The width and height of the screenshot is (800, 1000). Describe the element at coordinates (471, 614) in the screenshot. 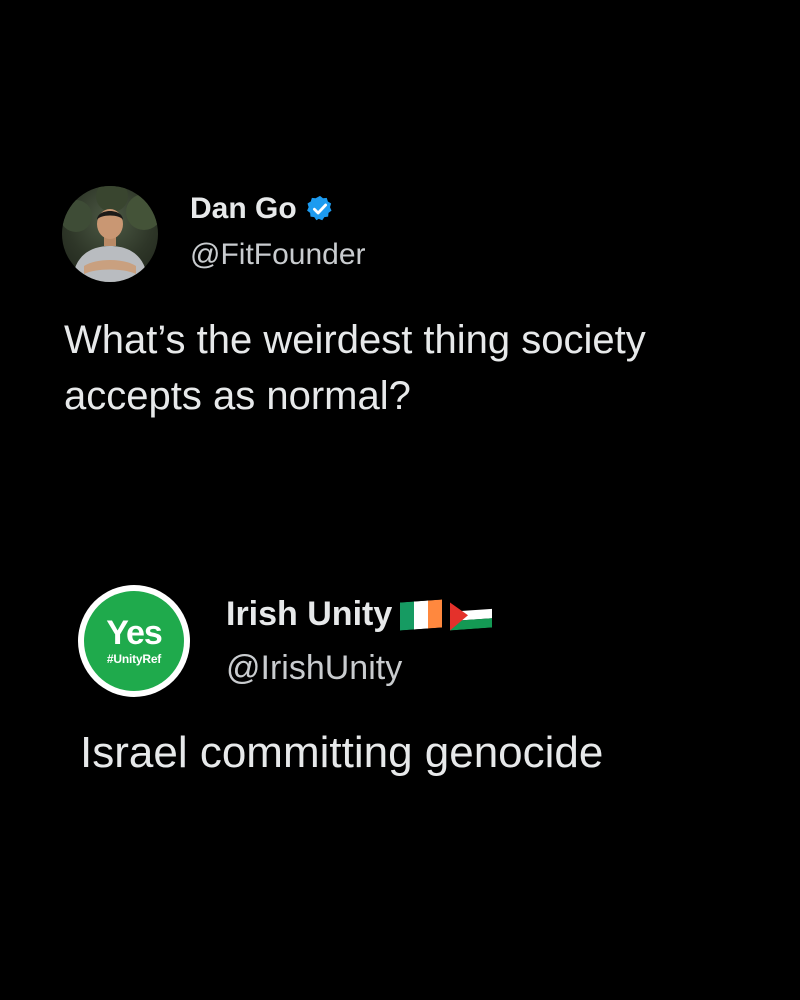

I see `palestine-flag-icon` at that location.